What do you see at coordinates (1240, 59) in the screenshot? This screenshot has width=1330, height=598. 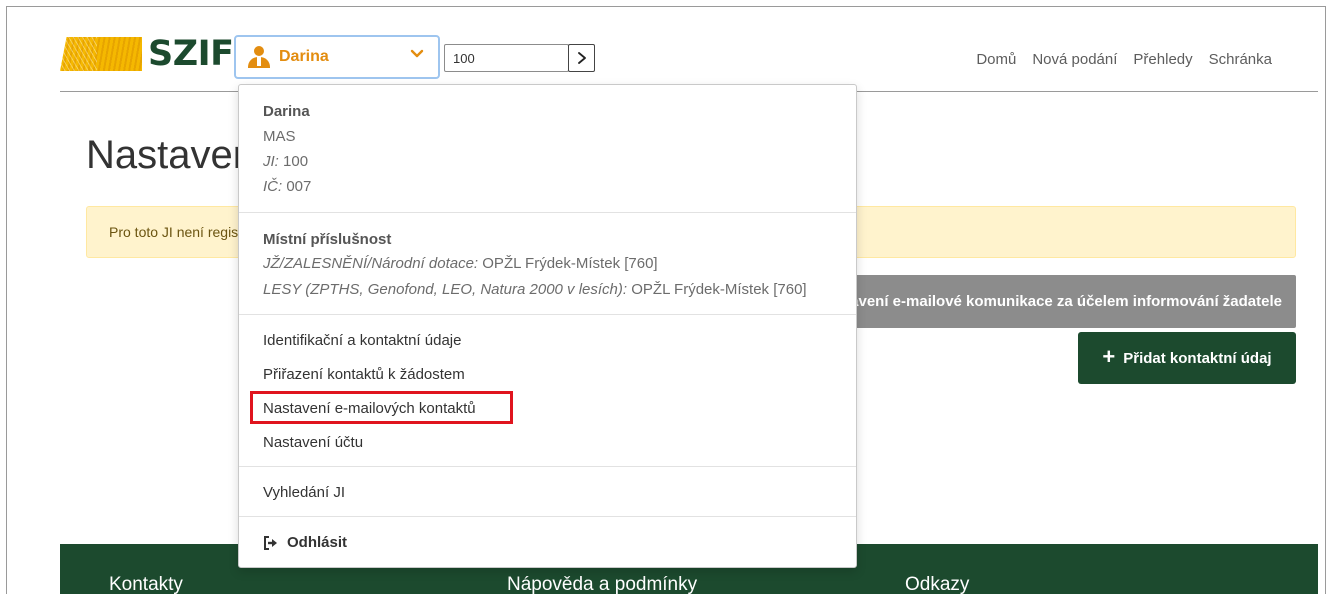 I see `nav-inbox: Schránka` at bounding box center [1240, 59].